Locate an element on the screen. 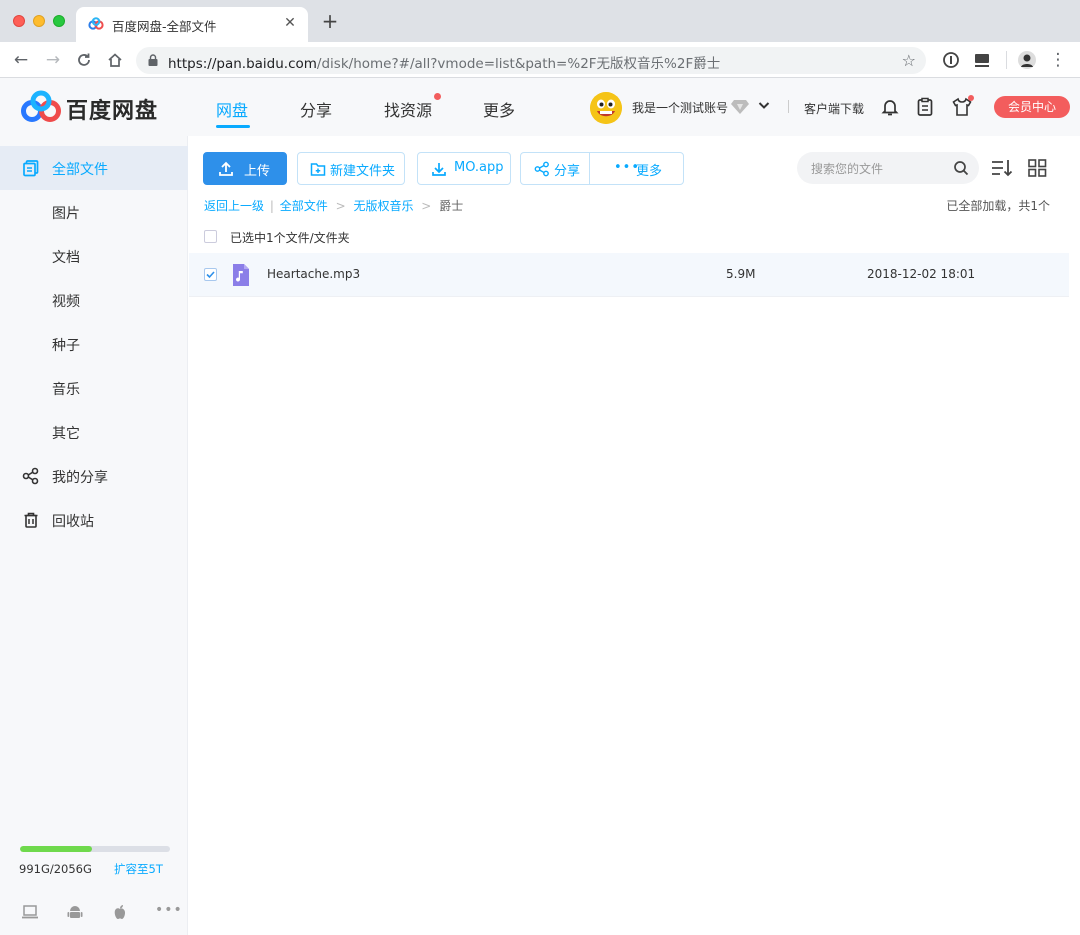 The width and height of the screenshot is (1080, 935). sidebar-item-label: 种子 is located at coordinates (66, 346).